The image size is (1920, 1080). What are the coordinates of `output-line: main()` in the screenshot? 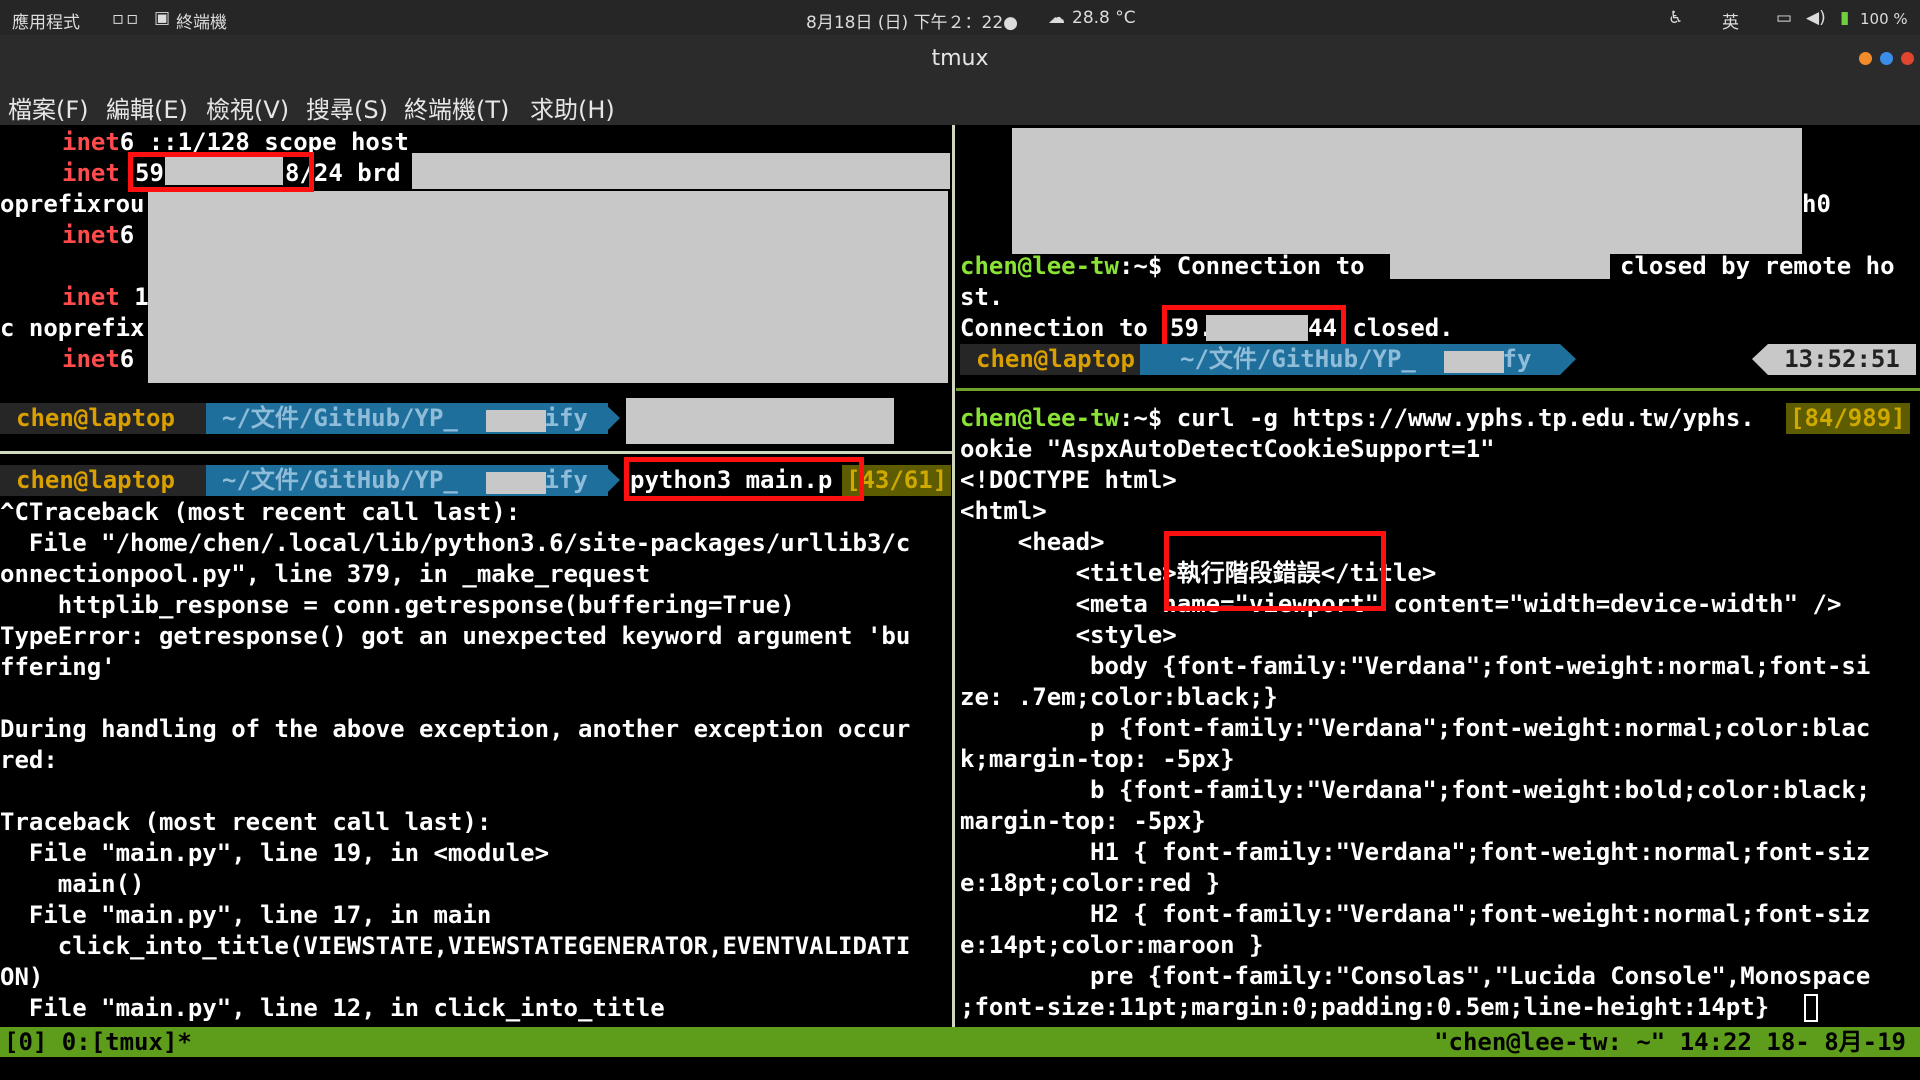 It's located at (72, 884).